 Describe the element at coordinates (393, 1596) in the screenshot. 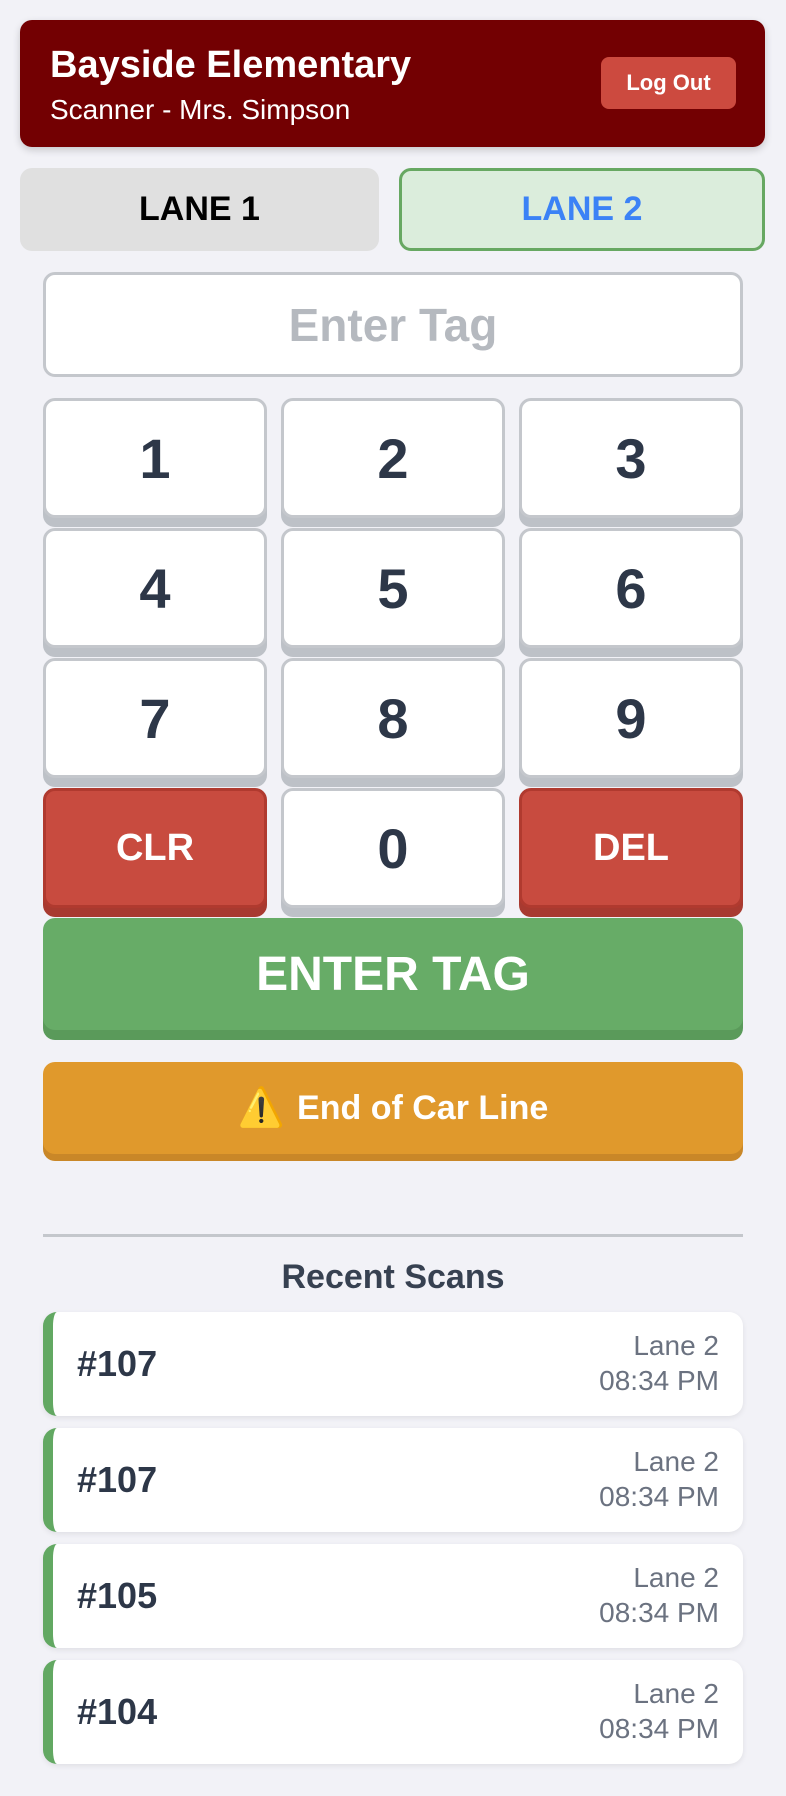

I see `recent-scan-item: #105 Lane 2 08:34 PM` at that location.